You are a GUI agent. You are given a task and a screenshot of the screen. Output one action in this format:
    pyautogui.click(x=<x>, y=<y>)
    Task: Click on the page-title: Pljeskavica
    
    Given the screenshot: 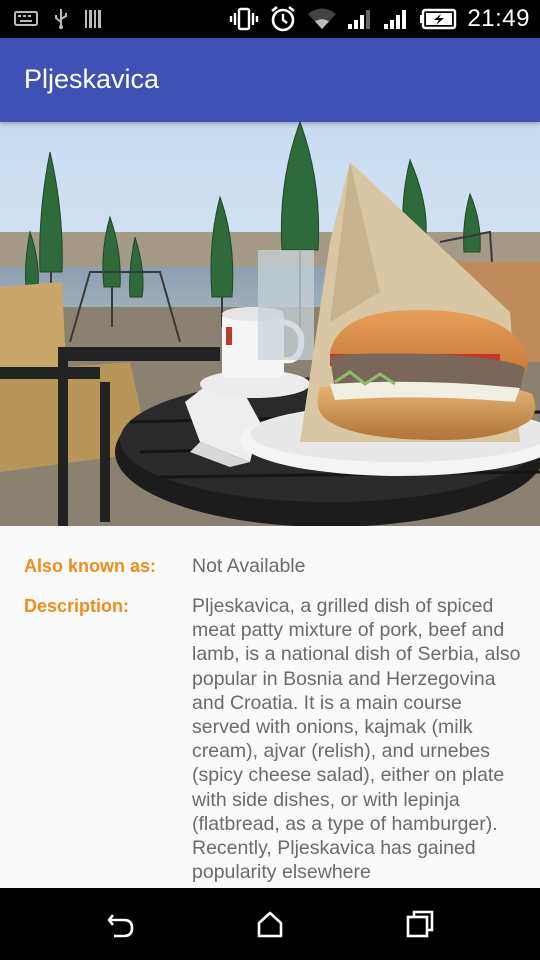 What is the action you would take?
    pyautogui.click(x=92, y=79)
    